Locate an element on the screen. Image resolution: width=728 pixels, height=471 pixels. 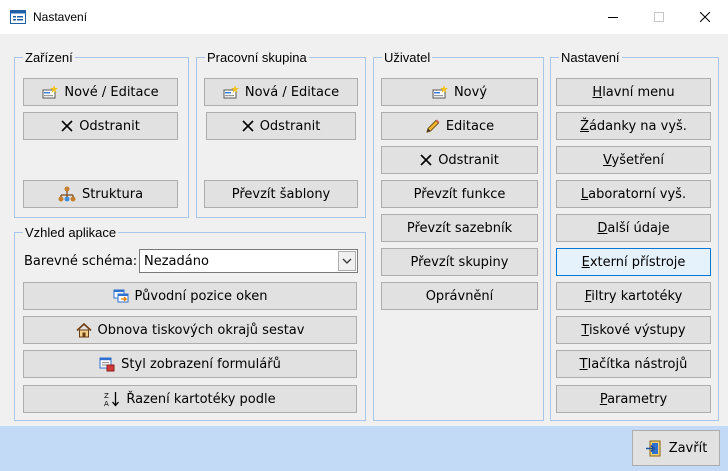
form-style-label: Styl zobrazení formulářů is located at coordinates (201, 364).